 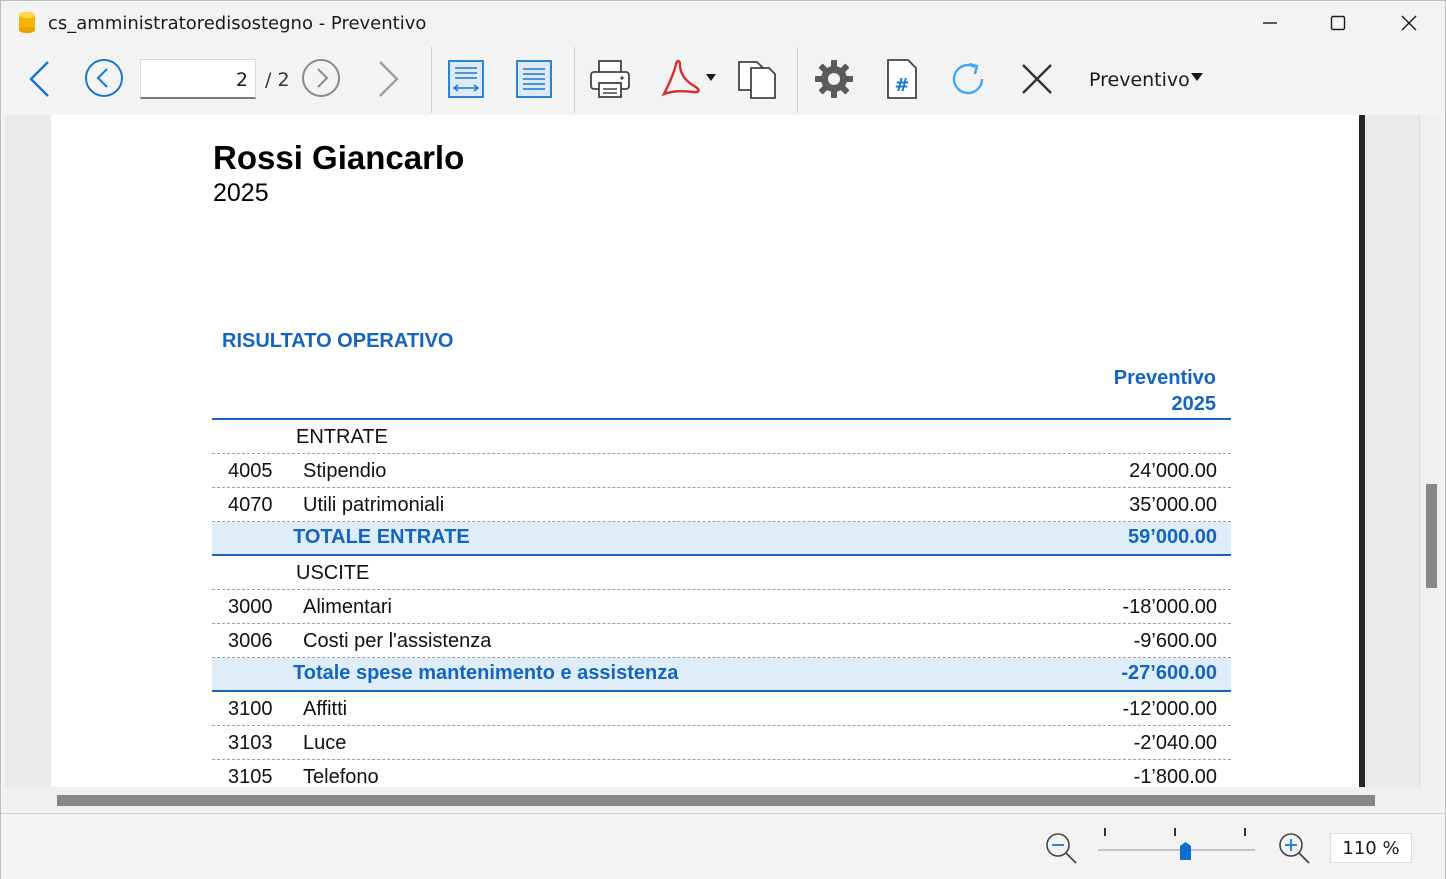 I want to click on refresh-icon, so click(x=968, y=78).